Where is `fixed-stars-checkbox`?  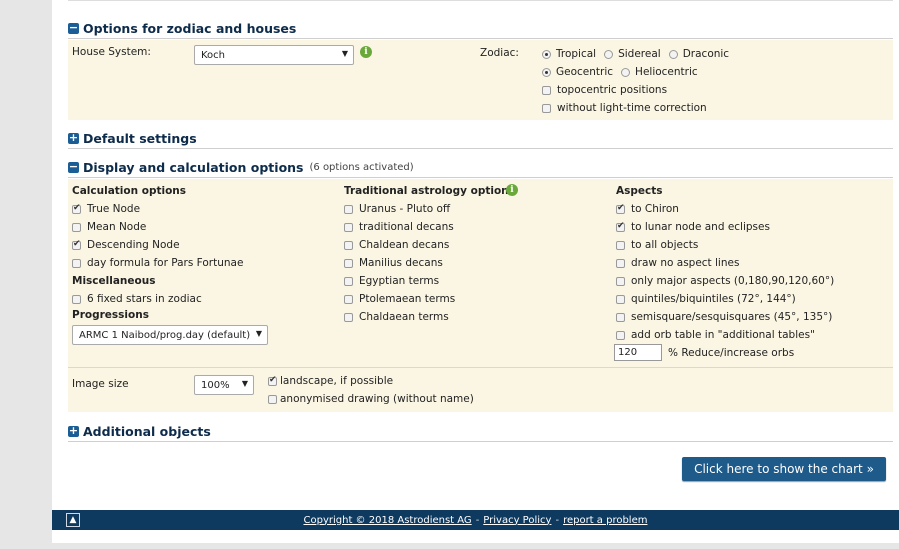 fixed-stars-checkbox is located at coordinates (76, 299).